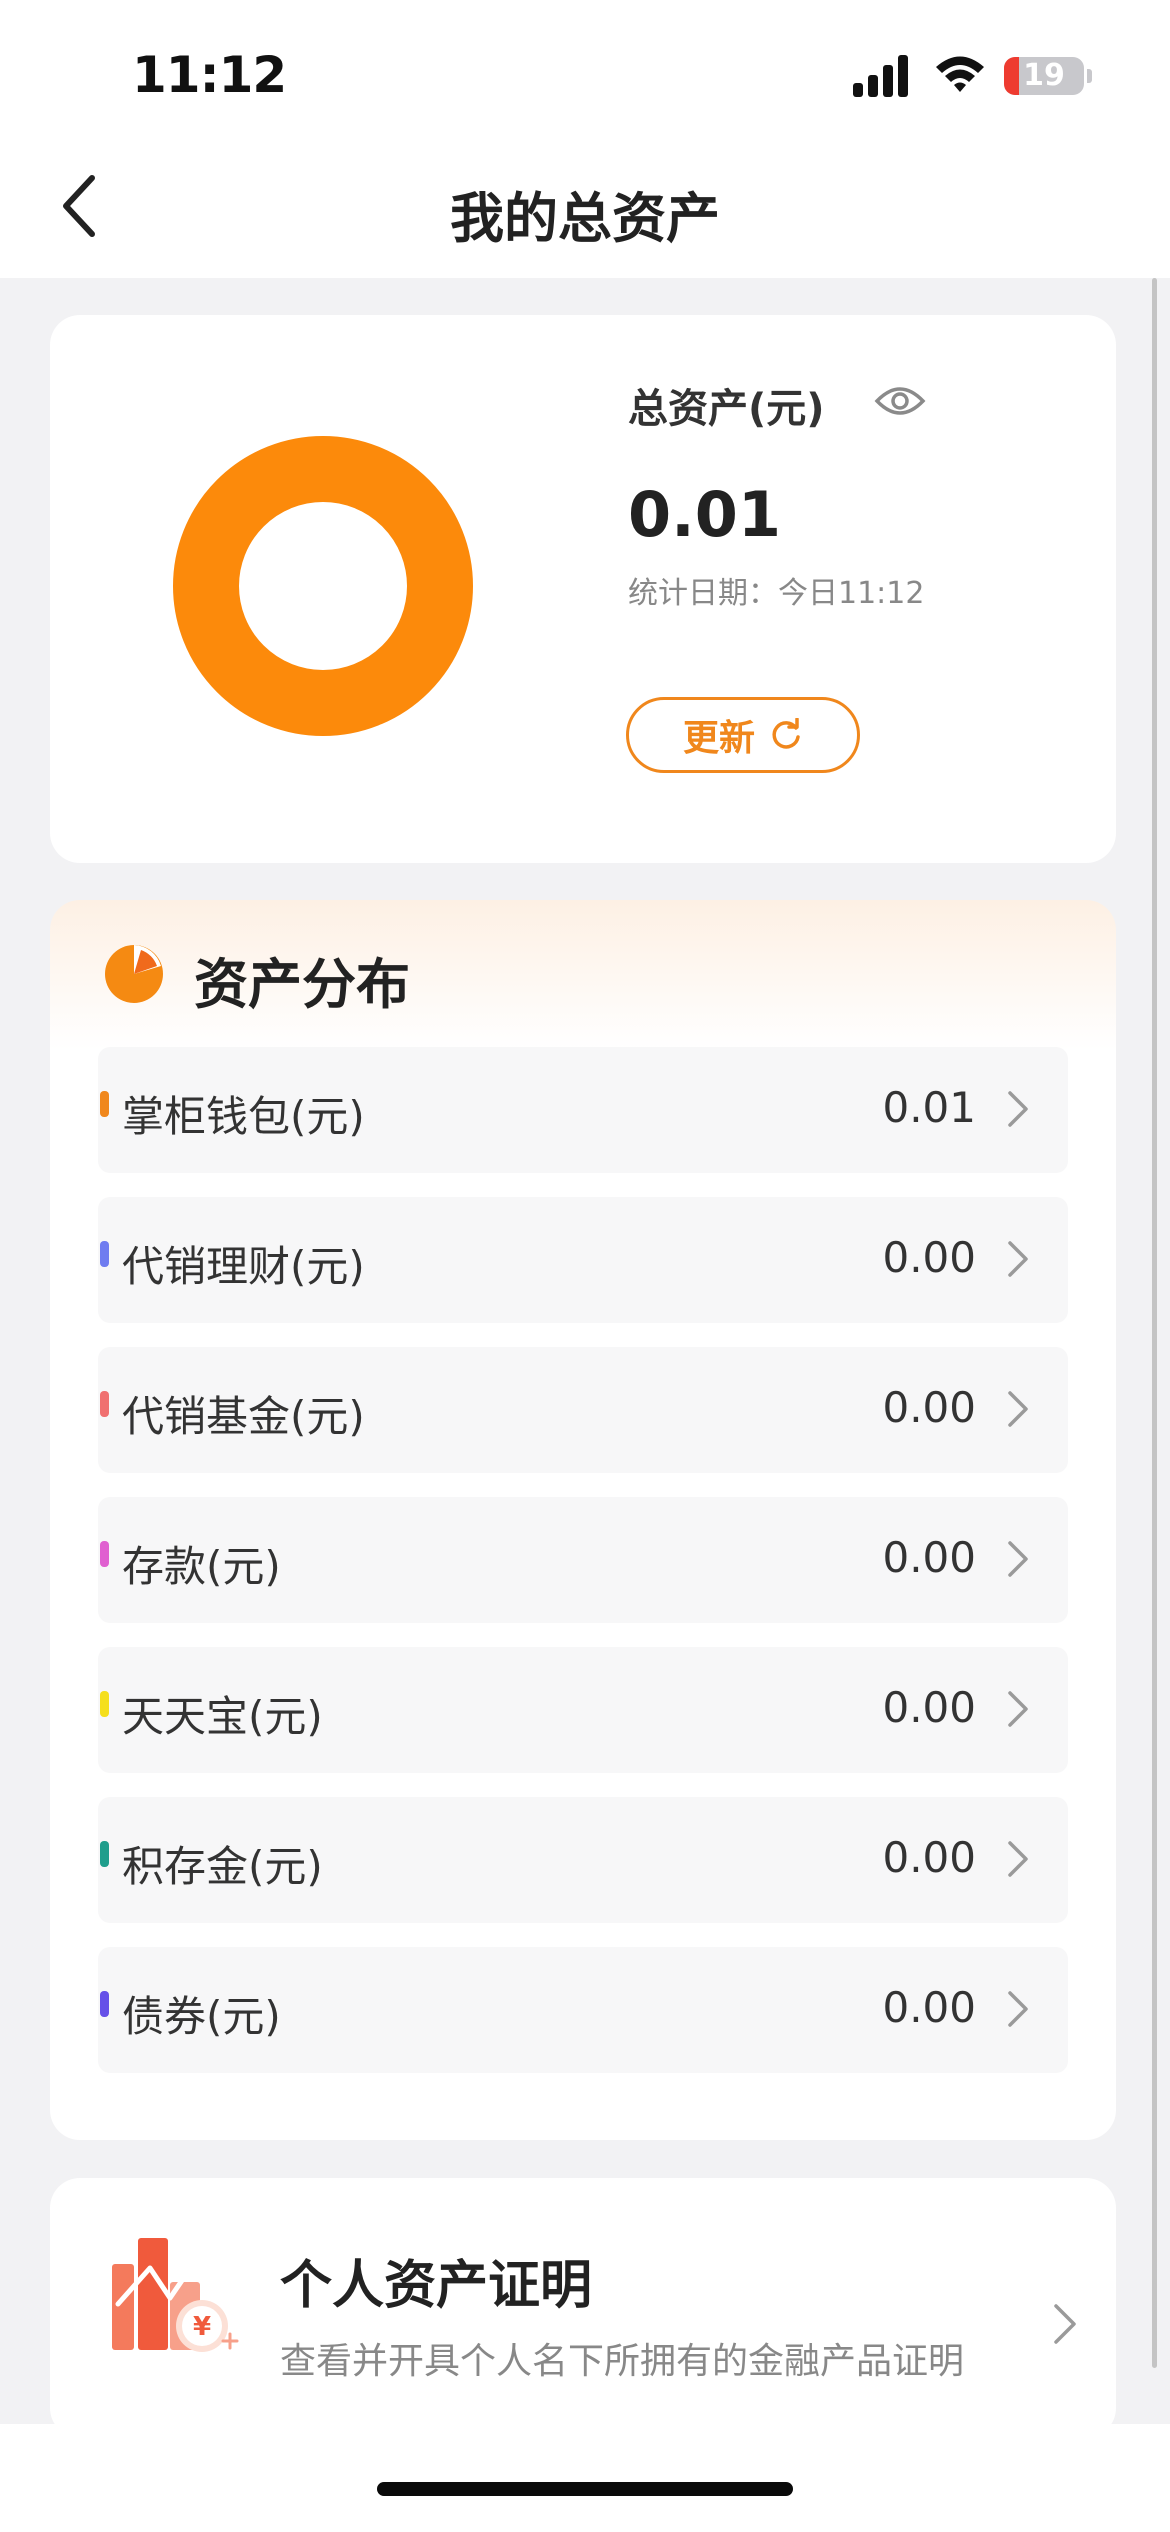 Image resolution: width=1170 pixels, height=2532 pixels. What do you see at coordinates (302, 984) in the screenshot?
I see `asset-distribution-title: 资产分布` at bounding box center [302, 984].